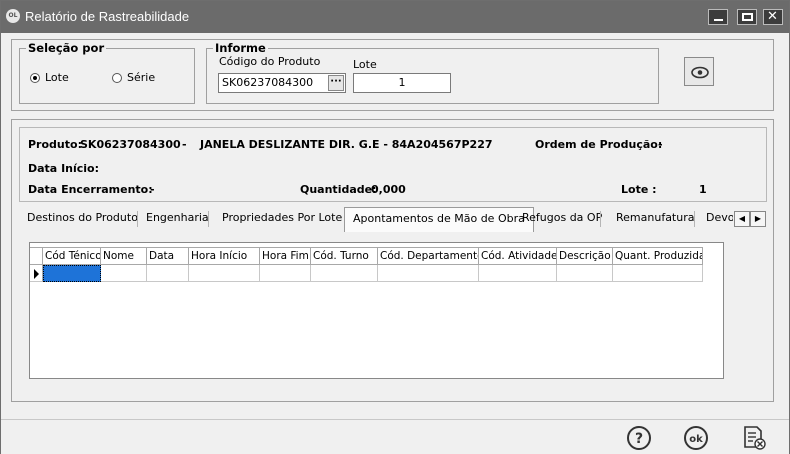  What do you see at coordinates (365, 64) in the screenshot?
I see `lot-label: Lote` at bounding box center [365, 64].